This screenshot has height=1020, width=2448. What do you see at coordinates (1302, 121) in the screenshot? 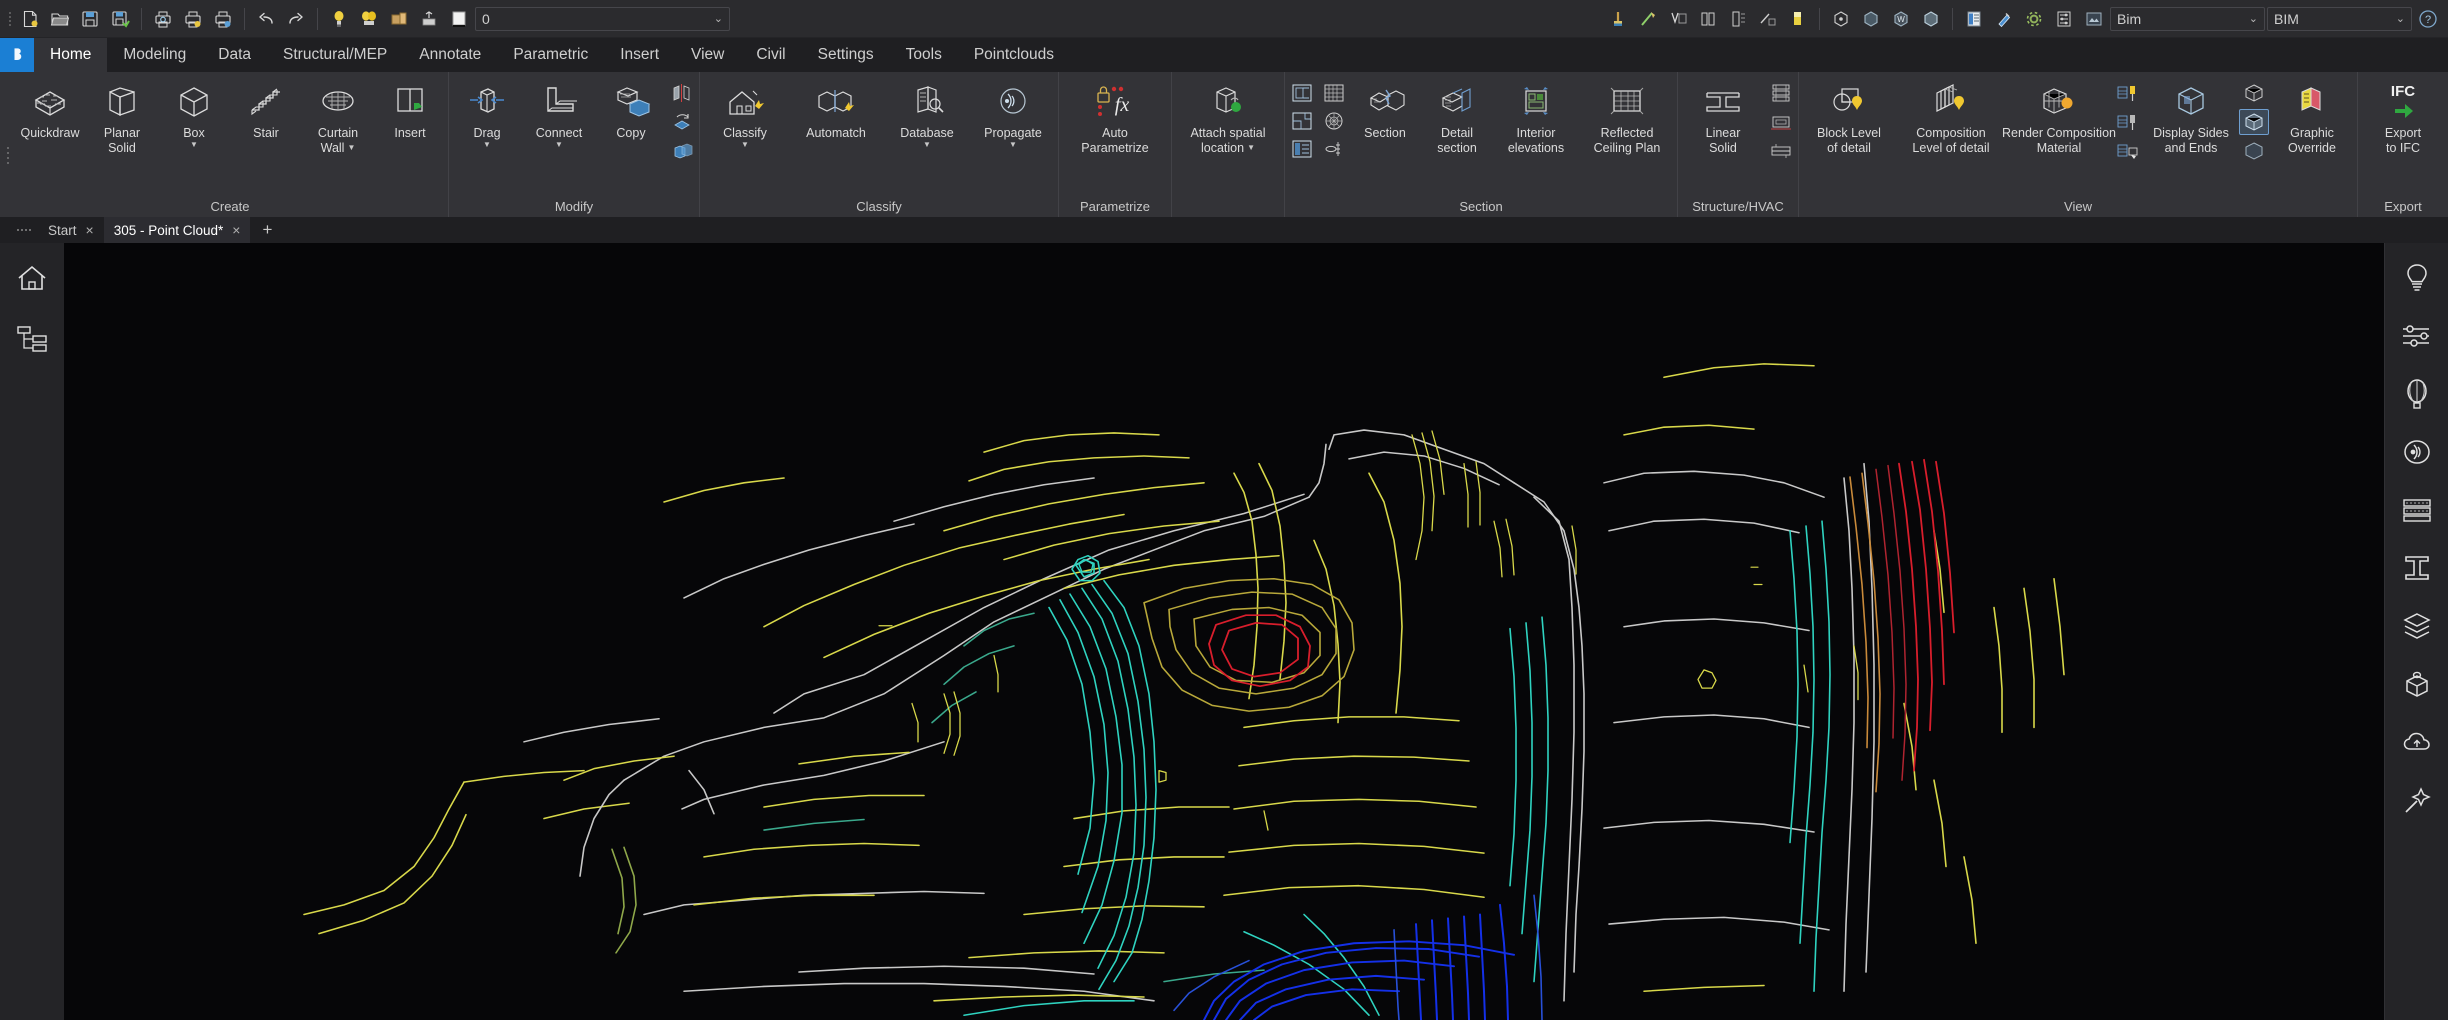
I see `floor-plan-icon` at bounding box center [1302, 121].